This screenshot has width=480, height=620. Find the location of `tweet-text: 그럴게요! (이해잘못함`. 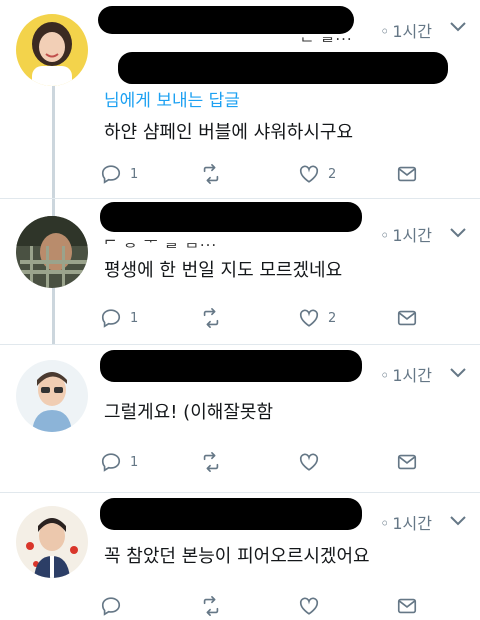

tweet-text: 그럴게요! (이해잘못함 is located at coordinates (188, 412).